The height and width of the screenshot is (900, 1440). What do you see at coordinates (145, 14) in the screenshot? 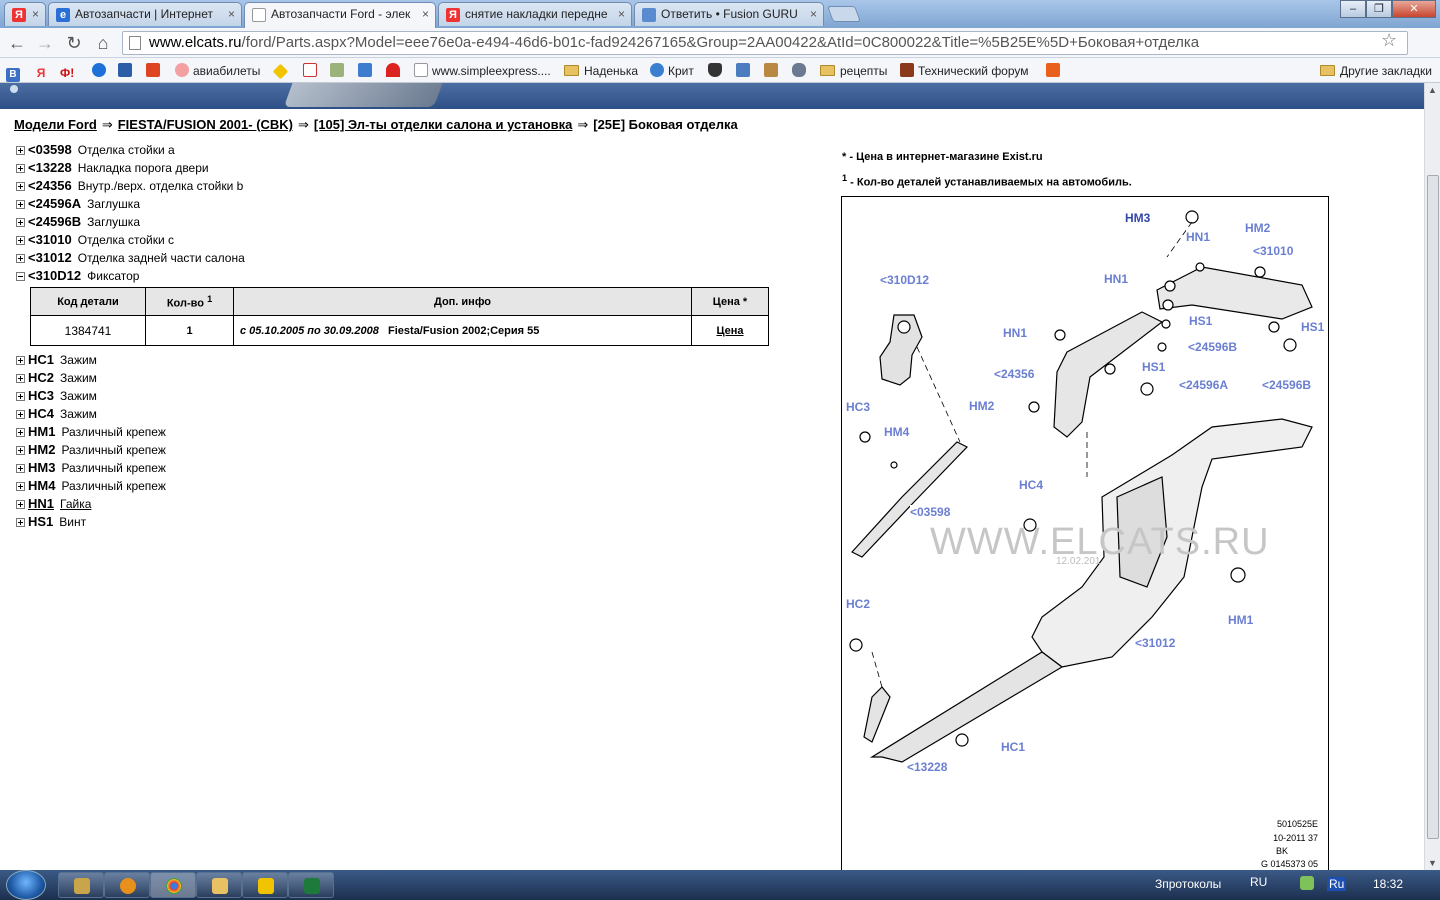
I see `tab-autoparts-internet: e Автозапчасти | Интернет ×` at bounding box center [145, 14].